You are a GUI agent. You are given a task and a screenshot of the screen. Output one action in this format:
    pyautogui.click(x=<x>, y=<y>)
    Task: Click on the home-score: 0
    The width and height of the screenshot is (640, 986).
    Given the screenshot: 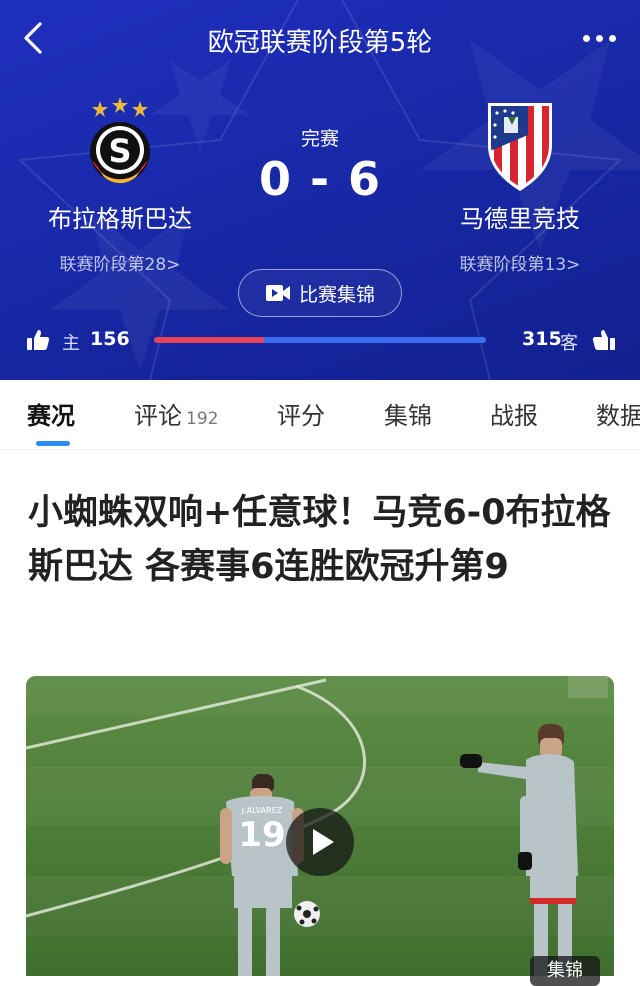 What is the action you would take?
    pyautogui.click(x=275, y=179)
    